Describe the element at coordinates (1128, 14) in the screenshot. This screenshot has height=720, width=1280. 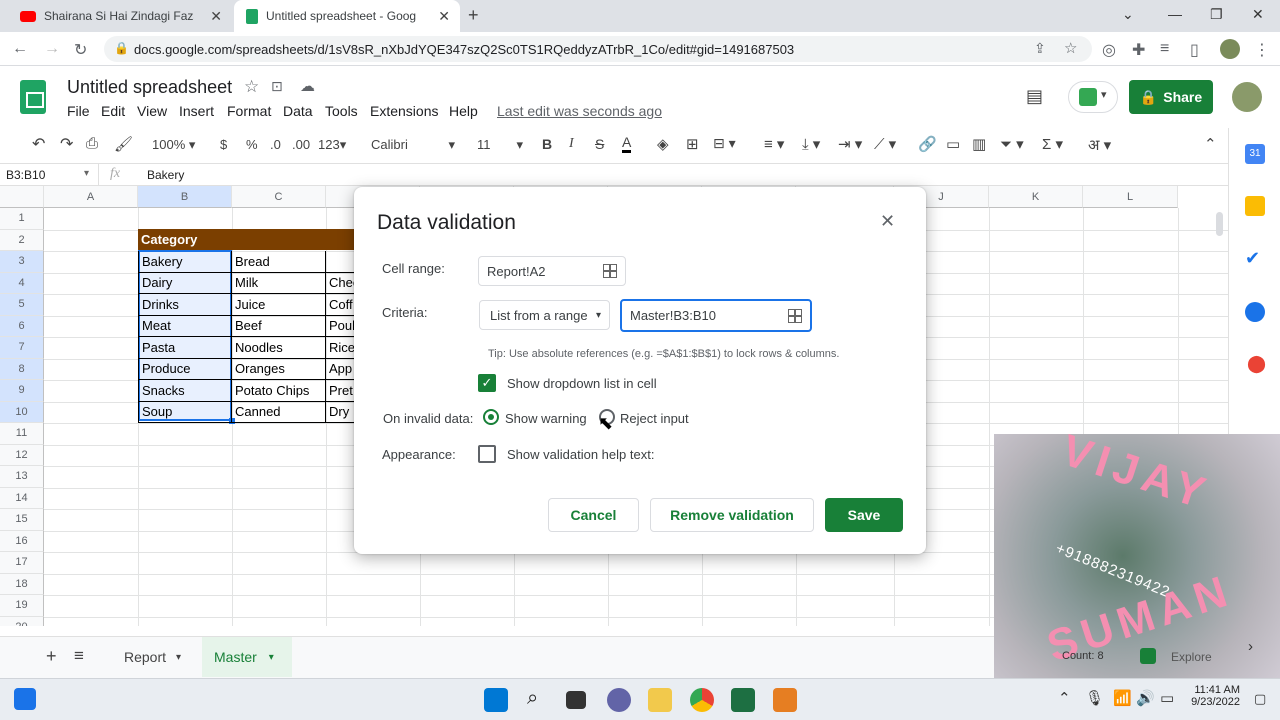
I see `tab-search-icon: ⌄` at that location.